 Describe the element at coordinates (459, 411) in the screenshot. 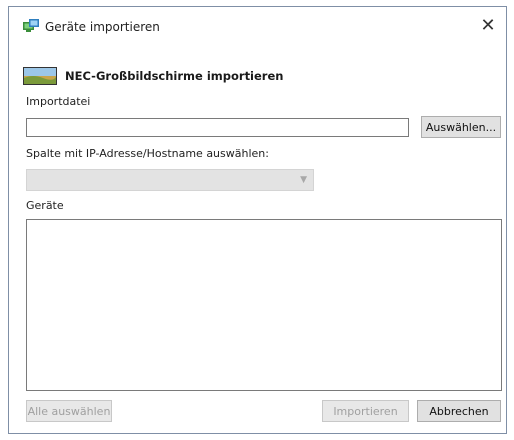

I see `cancel-button: Abbrechen` at that location.